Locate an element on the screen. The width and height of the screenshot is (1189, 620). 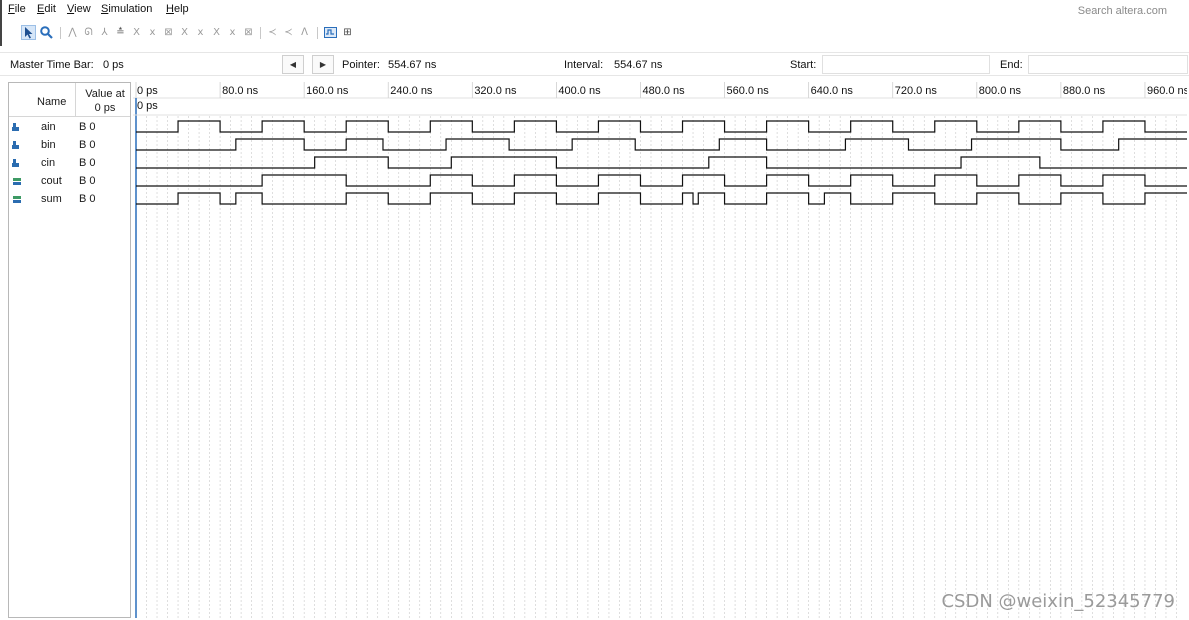
signal-name: bin is located at coordinates (48, 145).